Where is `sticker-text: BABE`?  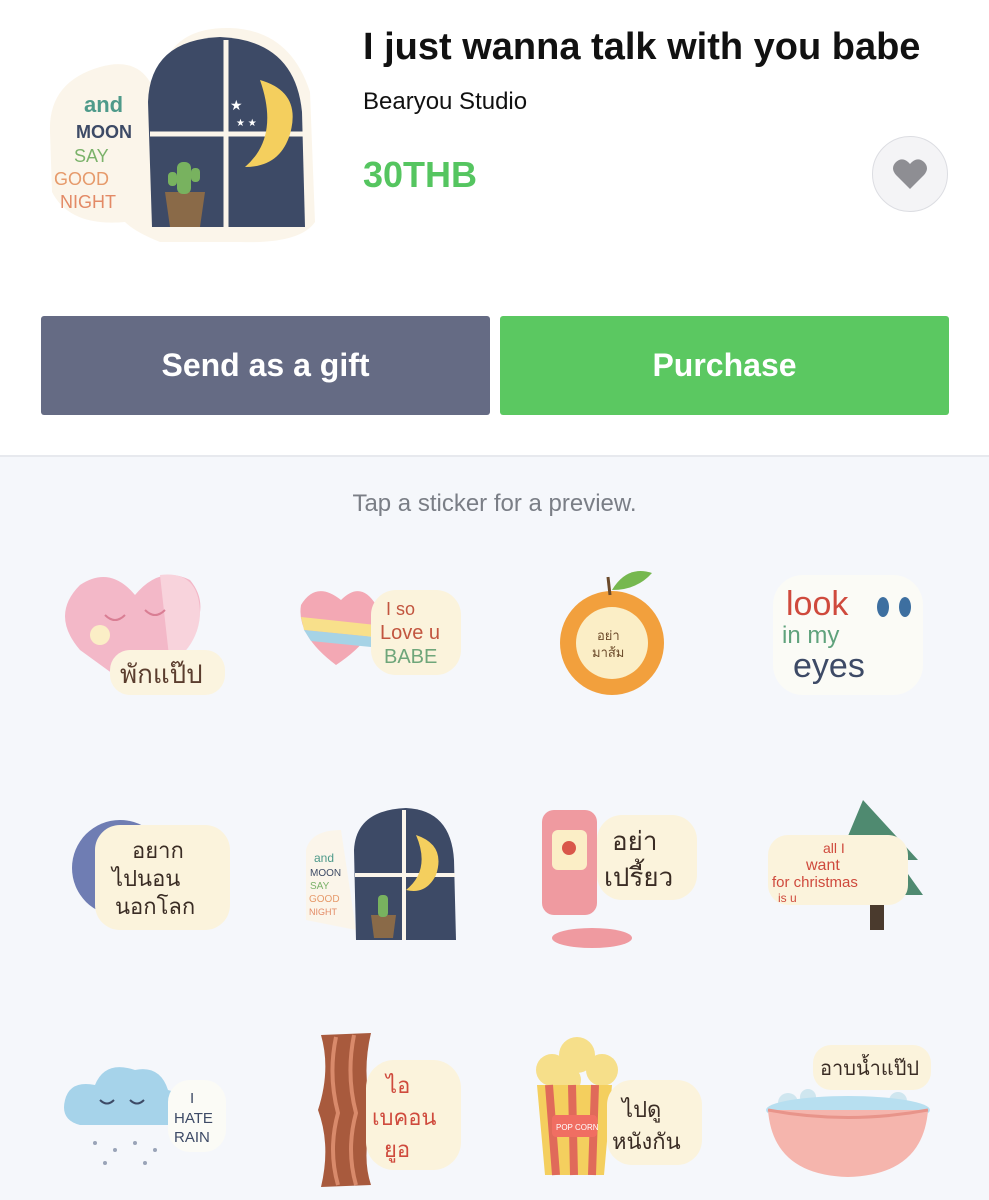
sticker-text: BABE is located at coordinates (410, 657).